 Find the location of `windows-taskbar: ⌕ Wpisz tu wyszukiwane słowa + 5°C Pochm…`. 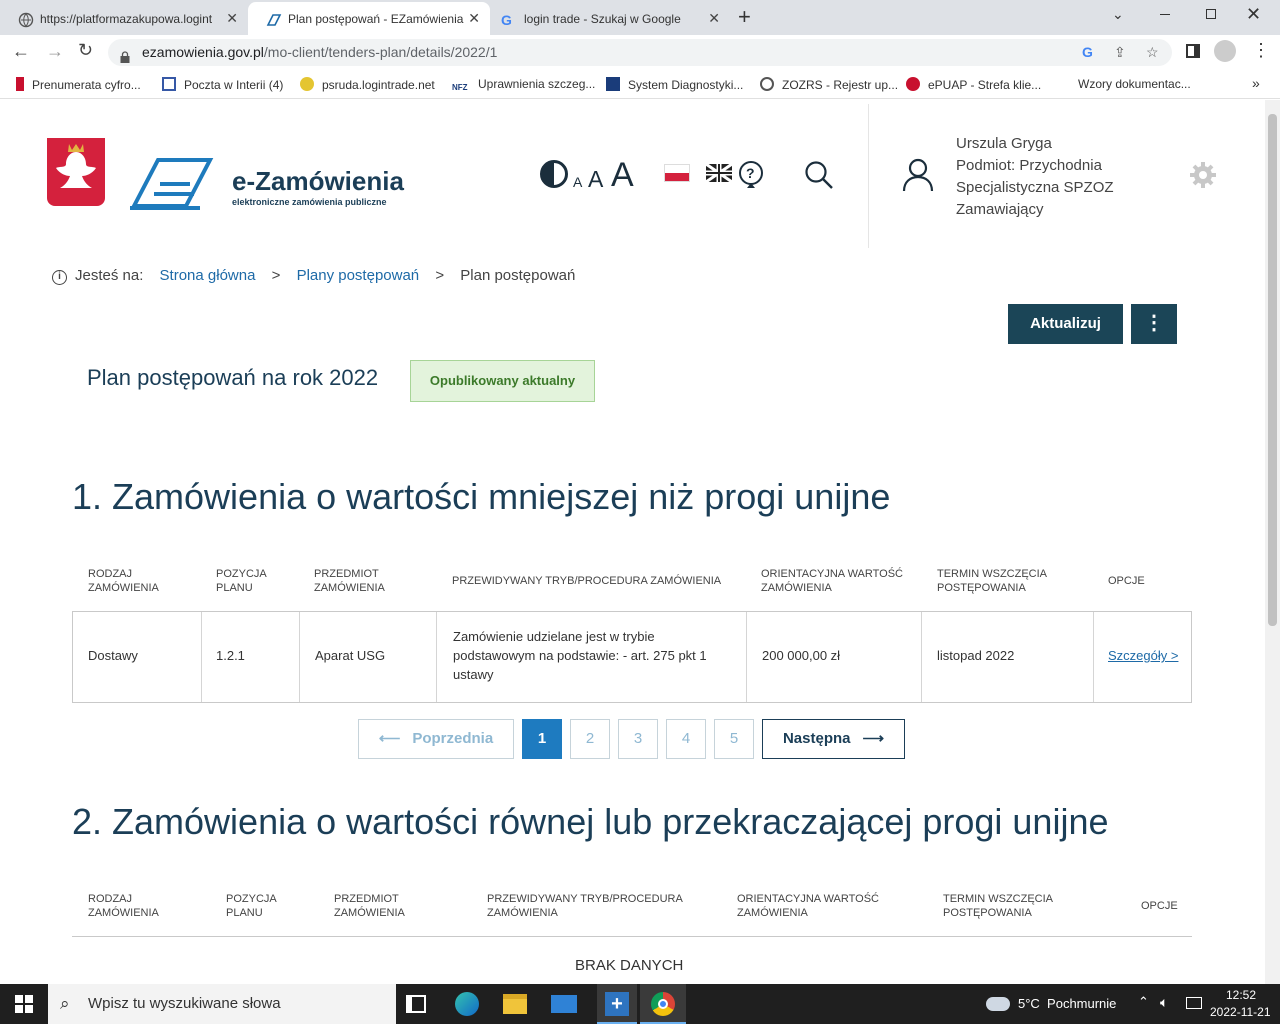

windows-taskbar: ⌕ Wpisz tu wyszukiwane słowa + 5°C Pochm… is located at coordinates (640, 1004).